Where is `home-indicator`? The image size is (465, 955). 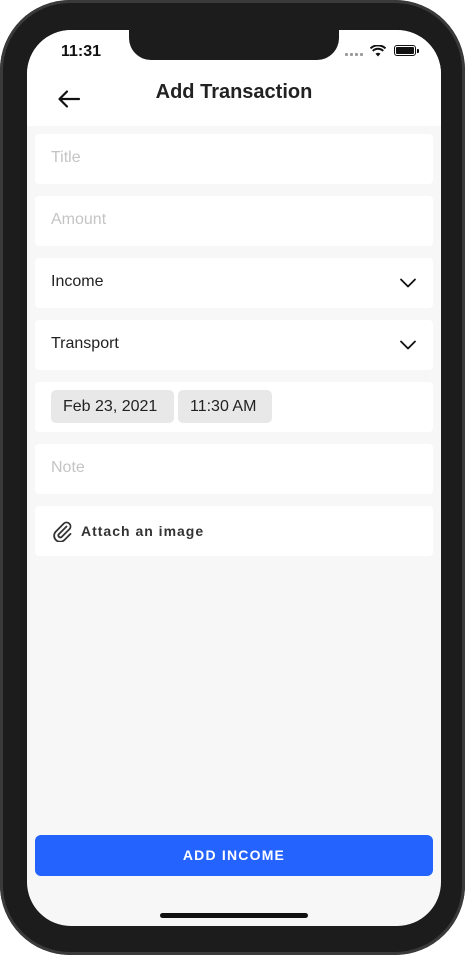 home-indicator is located at coordinates (234, 915).